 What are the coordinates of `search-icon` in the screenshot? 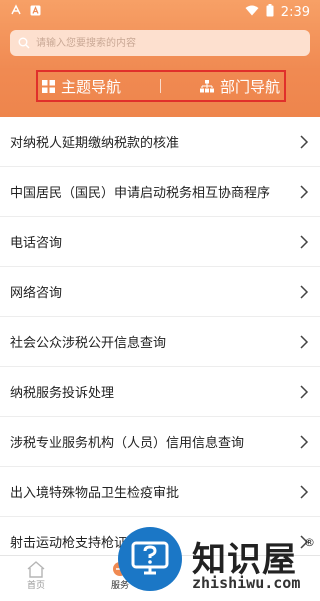 It's located at (24, 43).